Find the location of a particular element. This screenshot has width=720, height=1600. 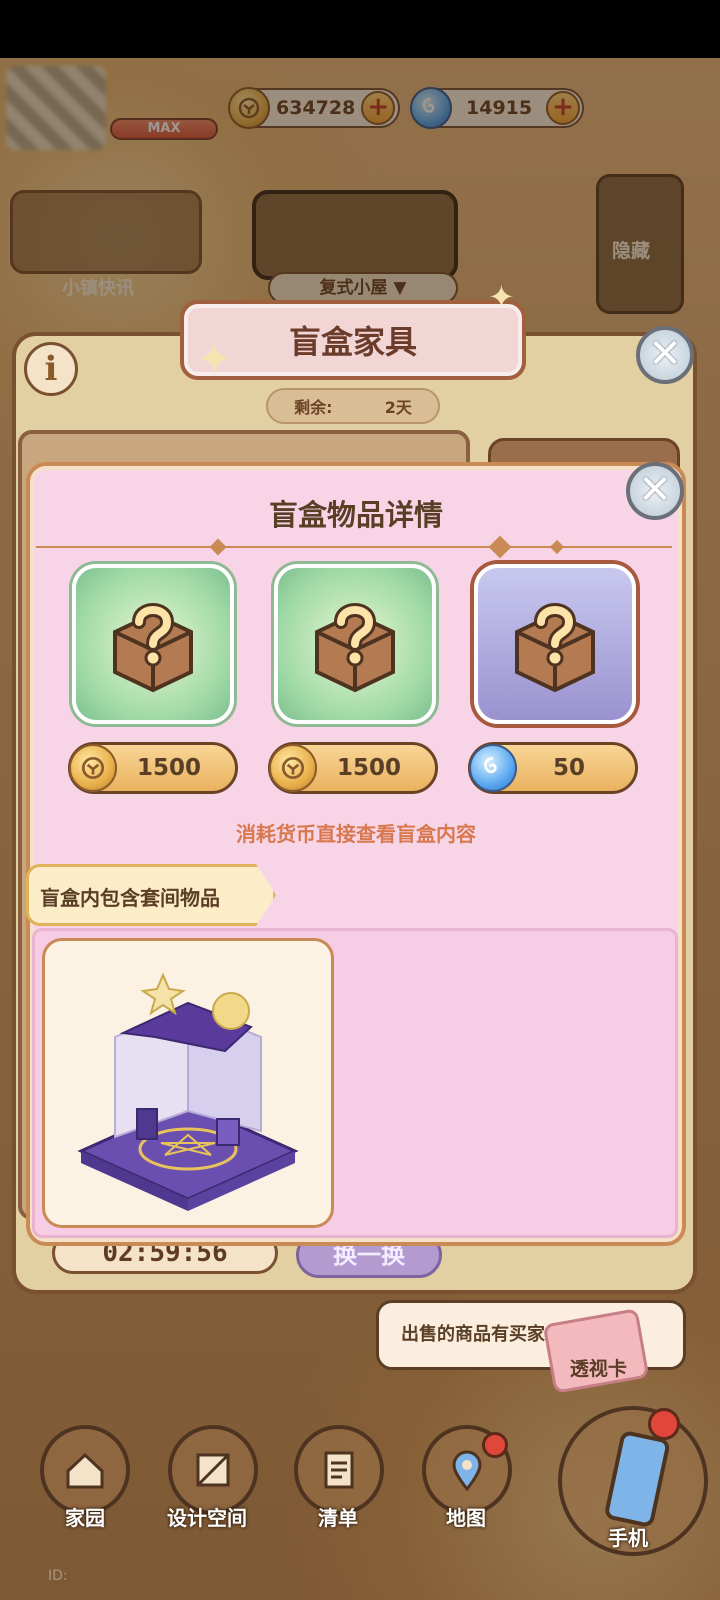

magic-room-illustration is located at coordinates (188, 1091).